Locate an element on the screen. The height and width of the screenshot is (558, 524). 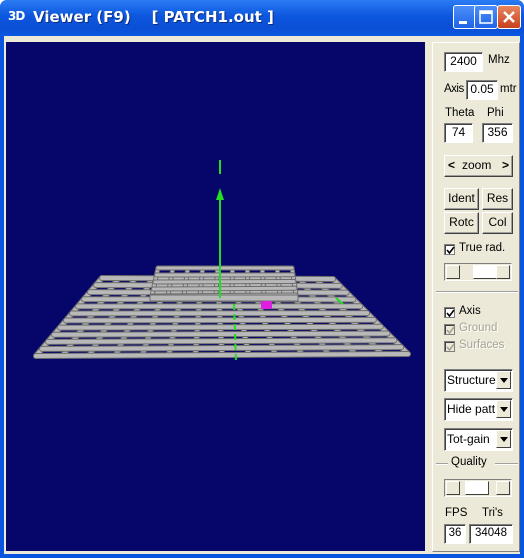
close-button is located at coordinates (509, 17).